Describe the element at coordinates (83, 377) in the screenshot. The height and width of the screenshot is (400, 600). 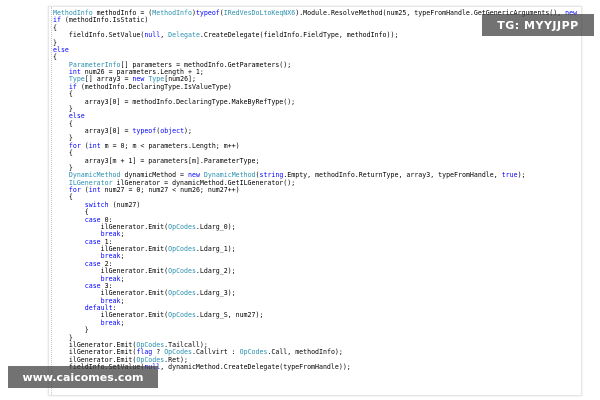
I see `watermark: www.caicomes.com` at that location.